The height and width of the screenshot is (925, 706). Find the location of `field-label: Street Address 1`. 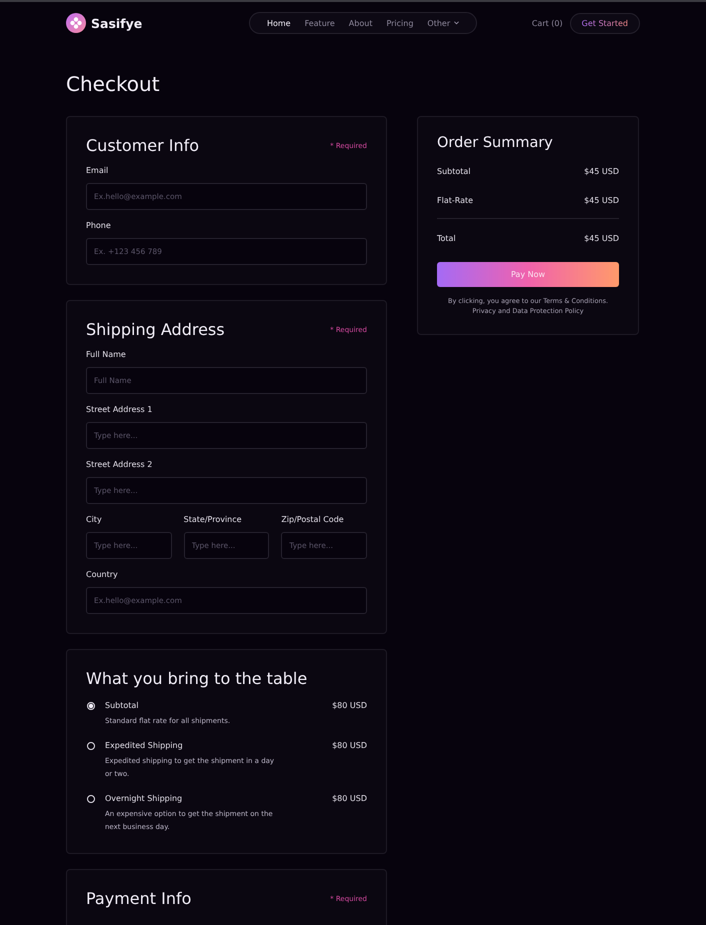

field-label: Street Address 1 is located at coordinates (120, 409).